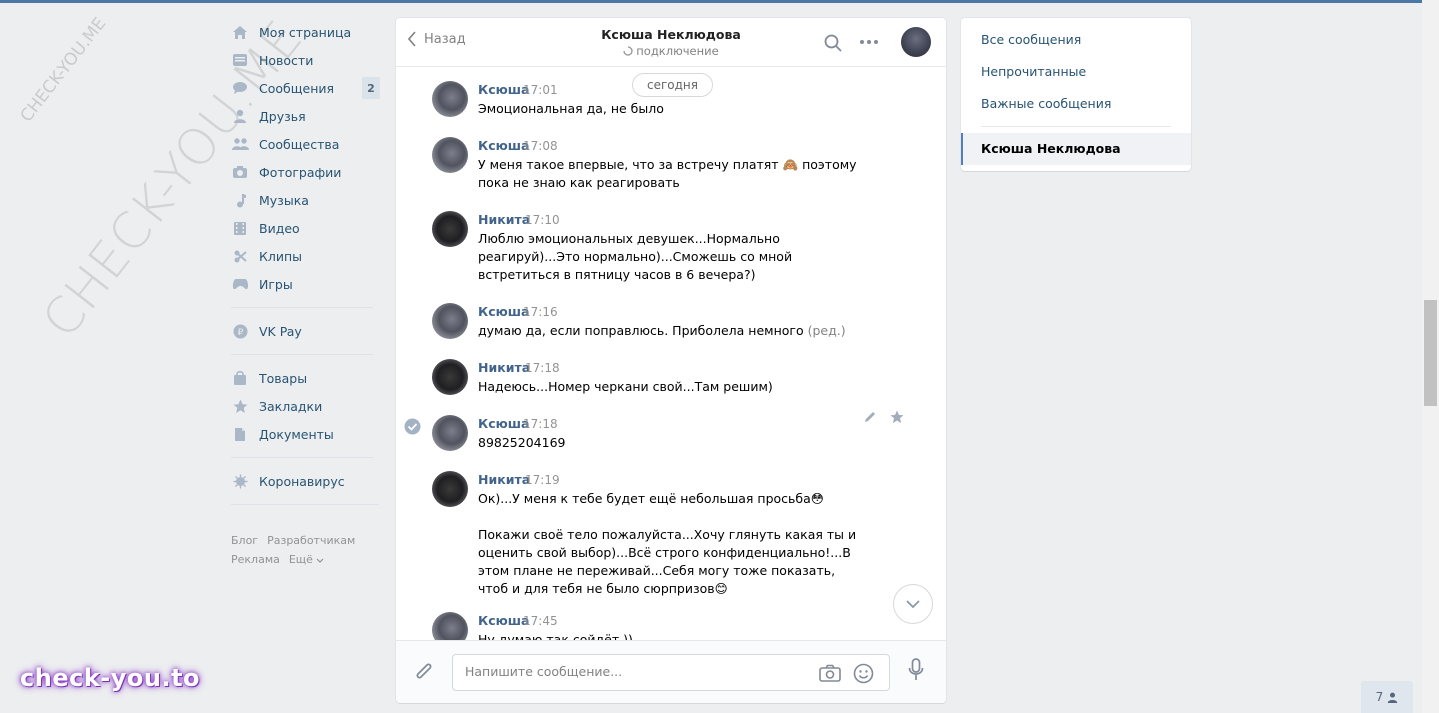 This screenshot has width=1439, height=713. What do you see at coordinates (240, 434) in the screenshot?
I see `document-icon` at bounding box center [240, 434].